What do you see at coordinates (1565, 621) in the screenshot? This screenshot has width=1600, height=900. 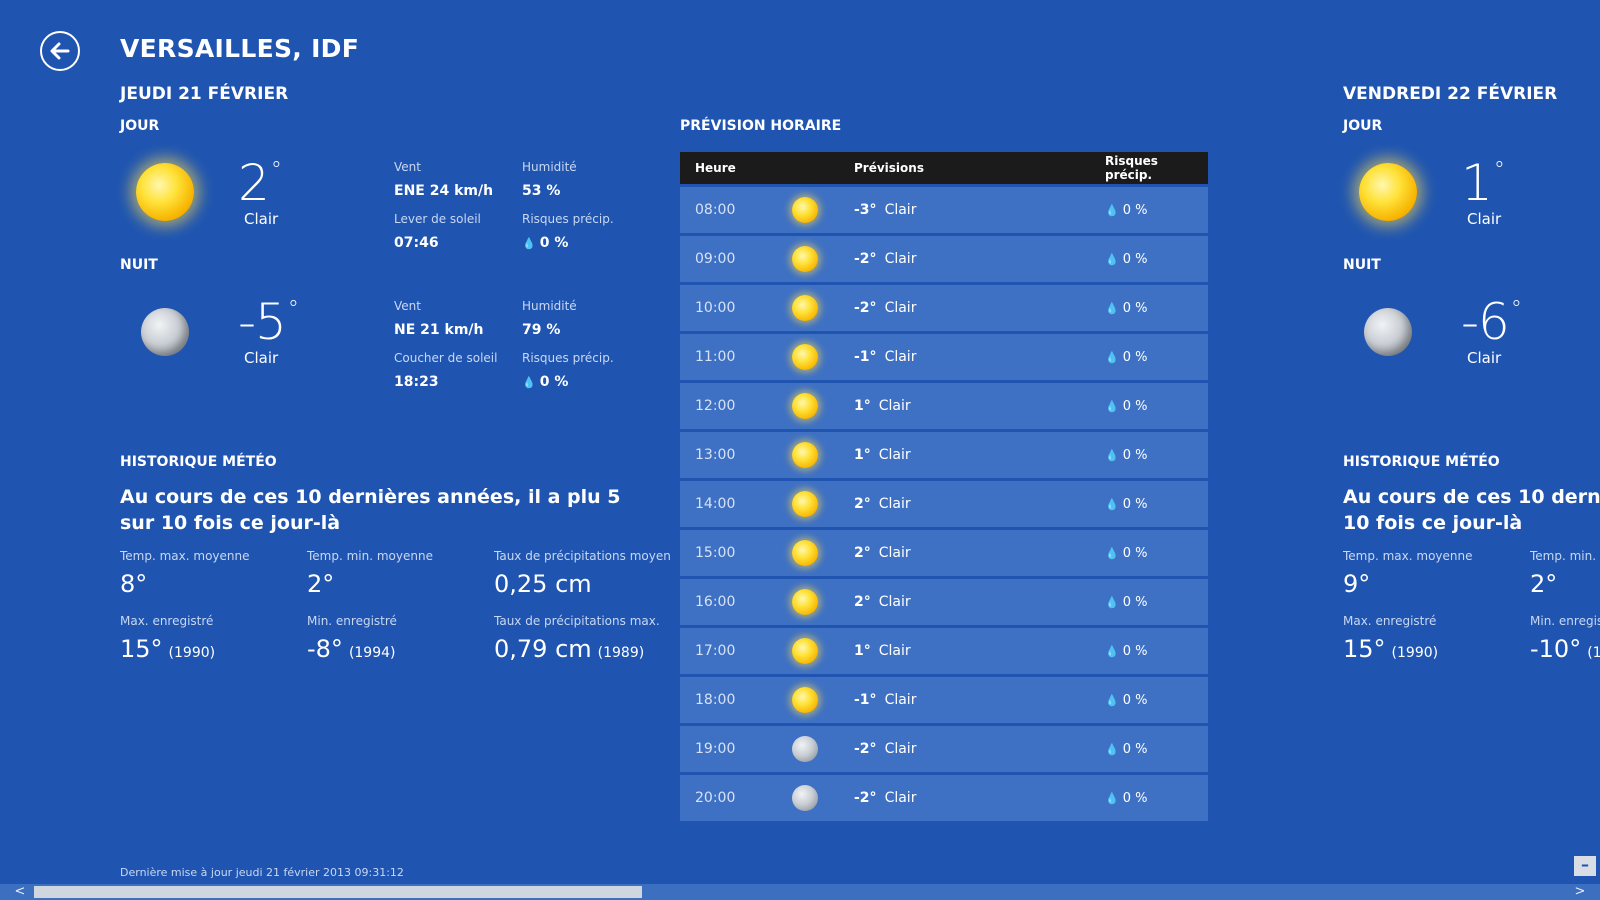 I see `day2-min-rec-label: Min. enregist` at bounding box center [1565, 621].